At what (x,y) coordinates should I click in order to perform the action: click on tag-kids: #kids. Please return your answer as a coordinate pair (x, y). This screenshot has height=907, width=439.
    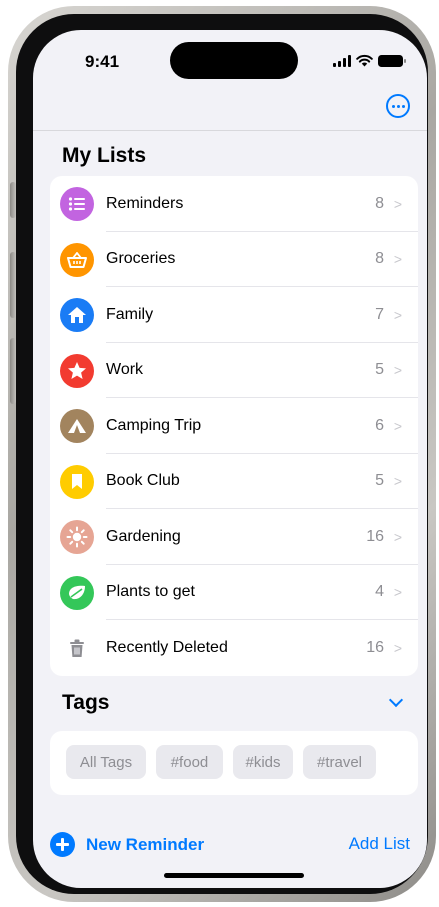
    Looking at the image, I should click on (263, 762).